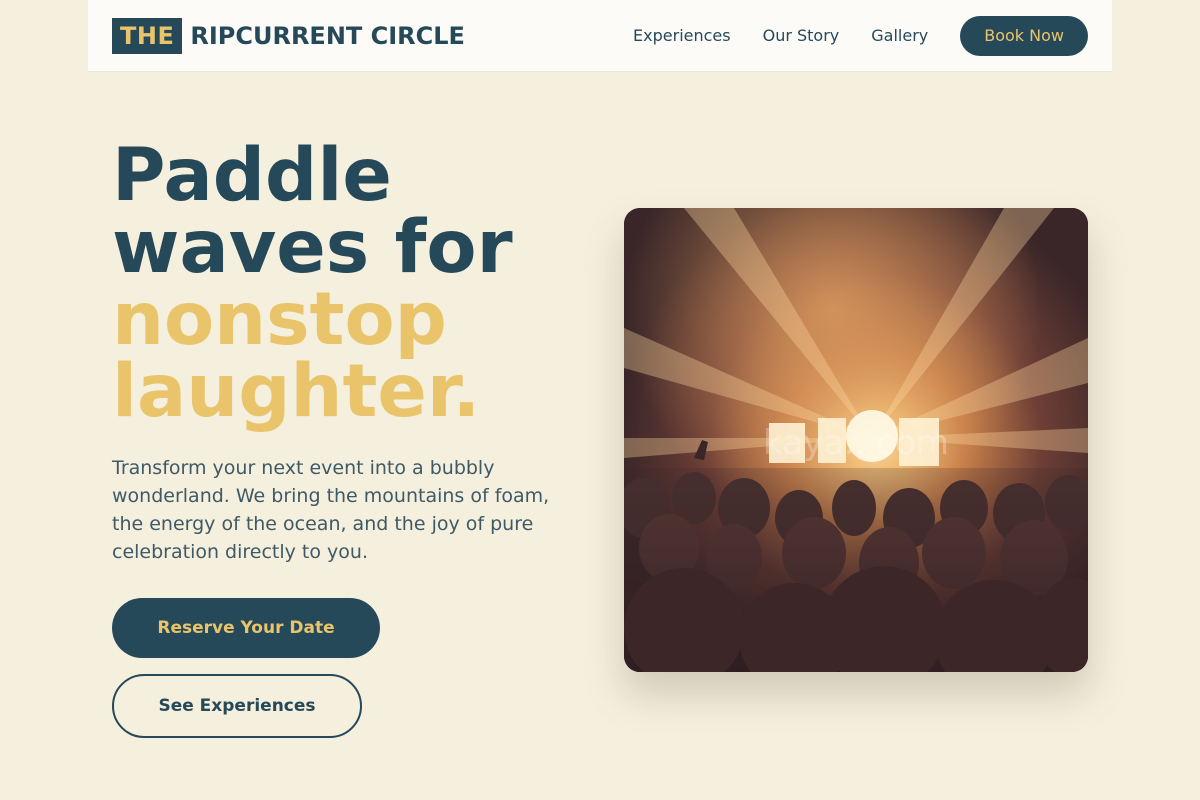 This screenshot has width=1200, height=800. Describe the element at coordinates (147, 35) in the screenshot. I see `brand-box: THE` at that location.